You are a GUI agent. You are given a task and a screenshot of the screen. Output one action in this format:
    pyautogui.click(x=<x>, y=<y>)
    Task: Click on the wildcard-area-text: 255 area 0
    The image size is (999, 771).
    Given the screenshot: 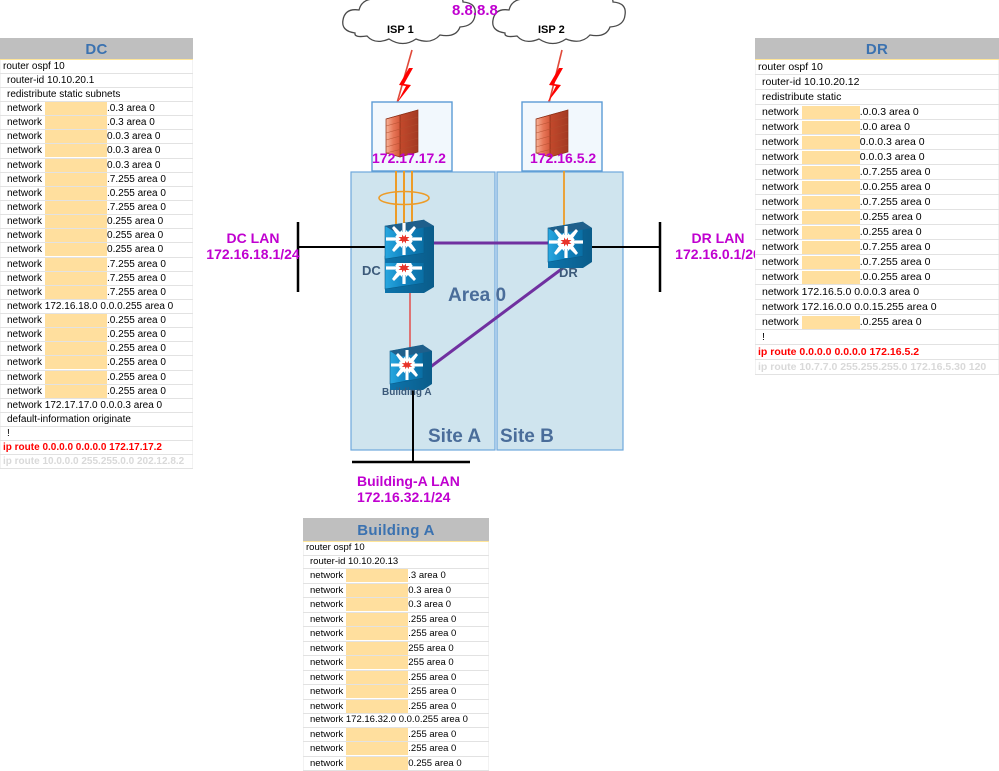 What is the action you would take?
    pyautogui.click(x=431, y=663)
    